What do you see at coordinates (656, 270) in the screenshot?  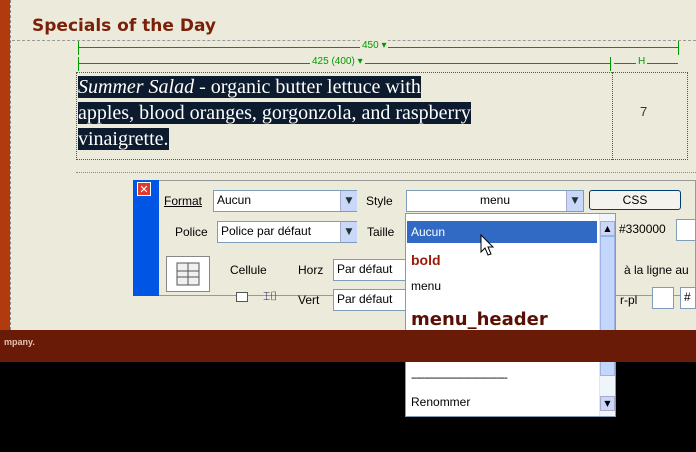 I see `wrap-label: à la ligne au` at bounding box center [656, 270].